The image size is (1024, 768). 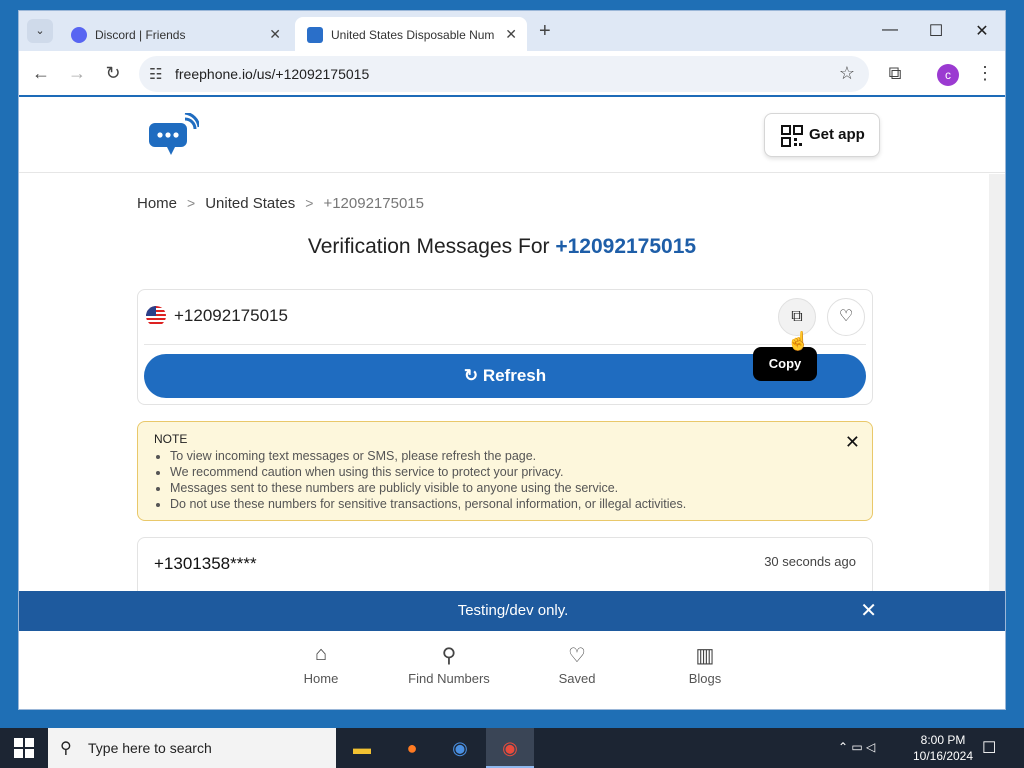 I want to click on url-text: freephone.io/us/+12092175015, so click(x=272, y=74).